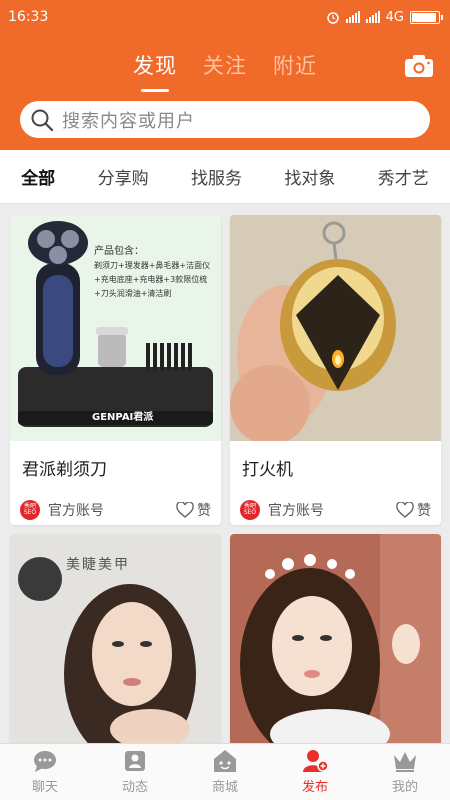 This screenshot has height=800, width=450. I want to click on nav-me: 我的, so click(405, 772).